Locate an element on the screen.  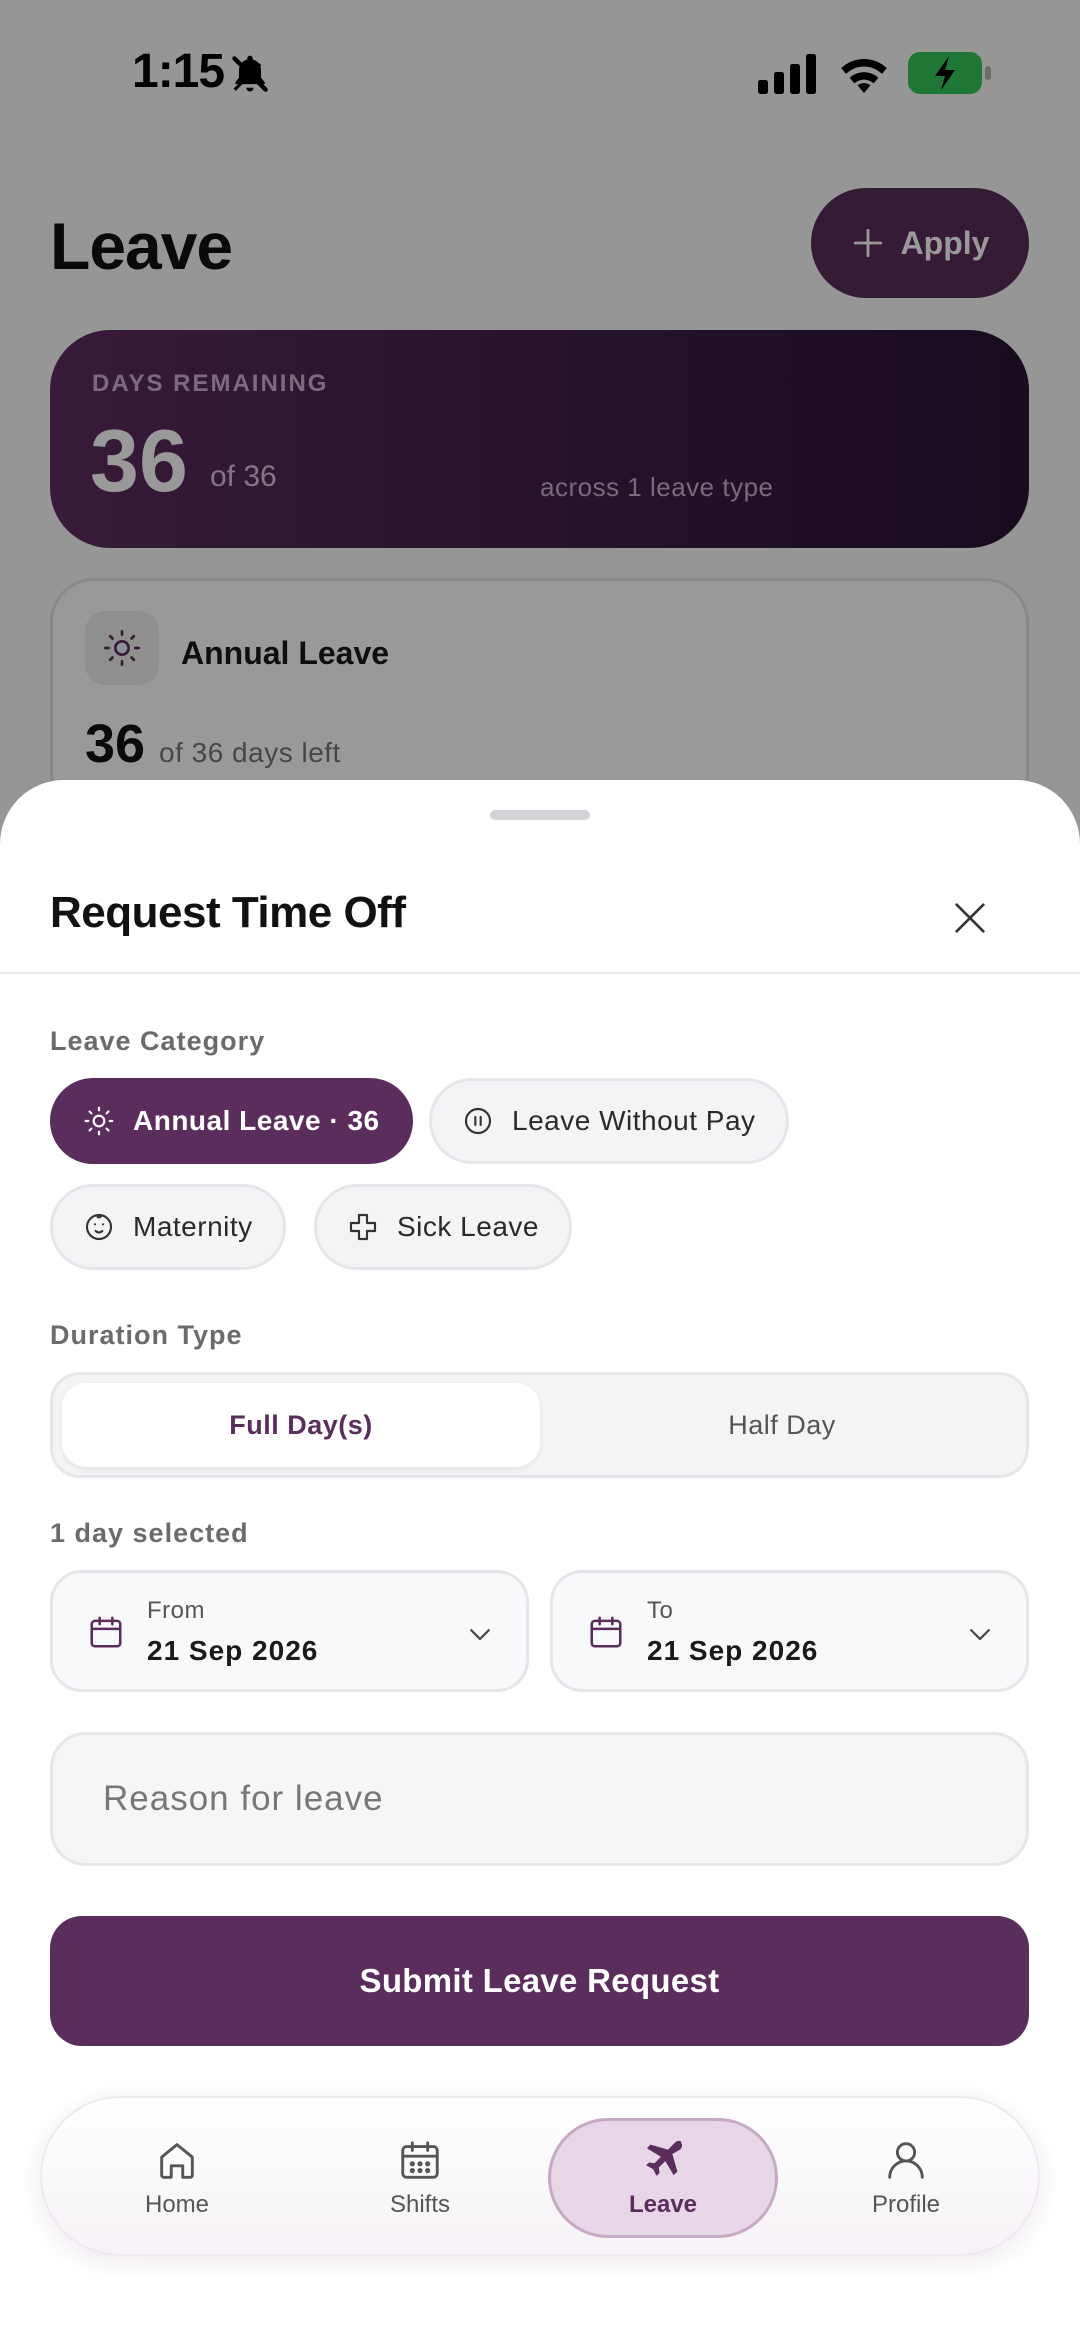
medical-cross-icon is located at coordinates (363, 1227).